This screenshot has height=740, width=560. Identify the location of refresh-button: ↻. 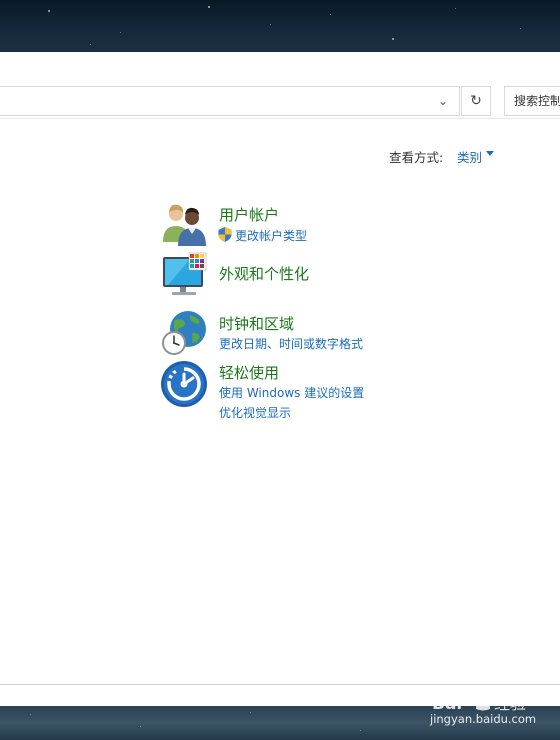
(476, 101).